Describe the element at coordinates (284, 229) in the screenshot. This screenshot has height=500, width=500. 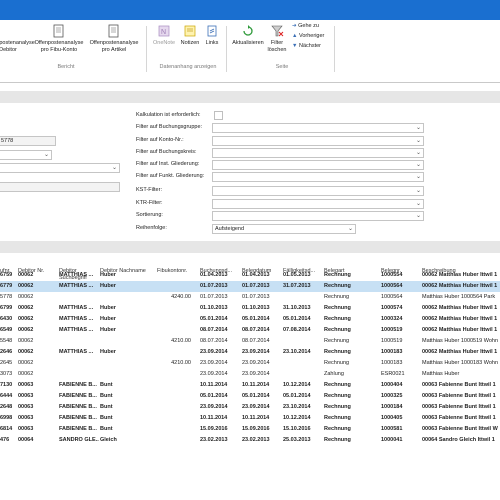
I see `reihenfolge-select: Aufsteigend ⌄` at that location.